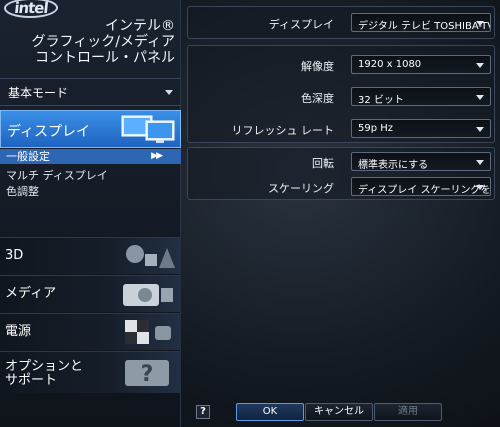 The height and width of the screenshot is (427, 500). Describe the element at coordinates (301, 188) in the screenshot. I see `scaling-label: スケーリング` at that location.